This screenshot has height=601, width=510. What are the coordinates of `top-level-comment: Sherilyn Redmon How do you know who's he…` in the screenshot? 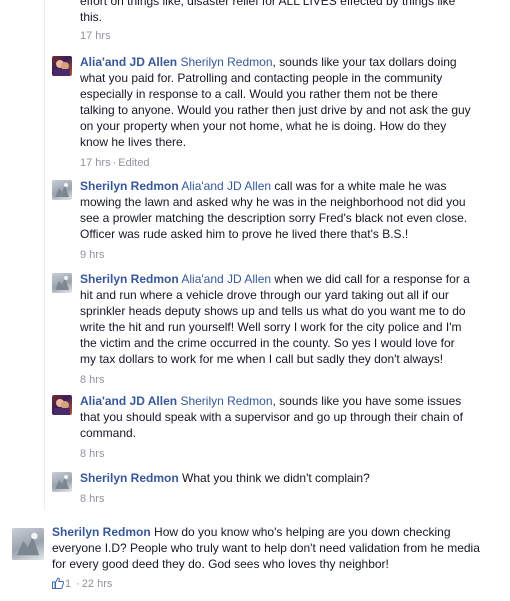 It's located at (247, 557).